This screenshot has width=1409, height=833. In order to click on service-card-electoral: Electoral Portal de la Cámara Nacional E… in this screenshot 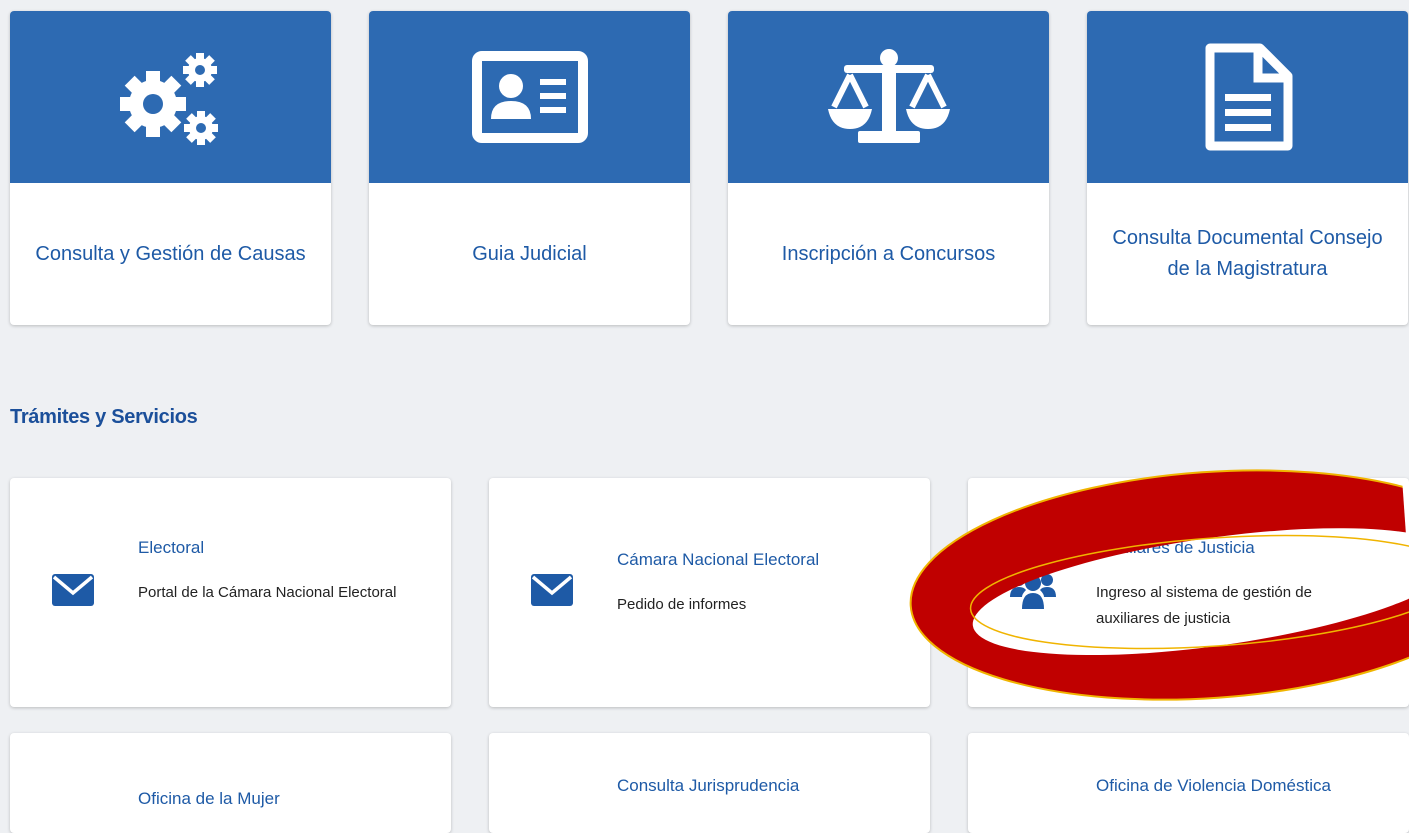, I will do `click(230, 592)`.